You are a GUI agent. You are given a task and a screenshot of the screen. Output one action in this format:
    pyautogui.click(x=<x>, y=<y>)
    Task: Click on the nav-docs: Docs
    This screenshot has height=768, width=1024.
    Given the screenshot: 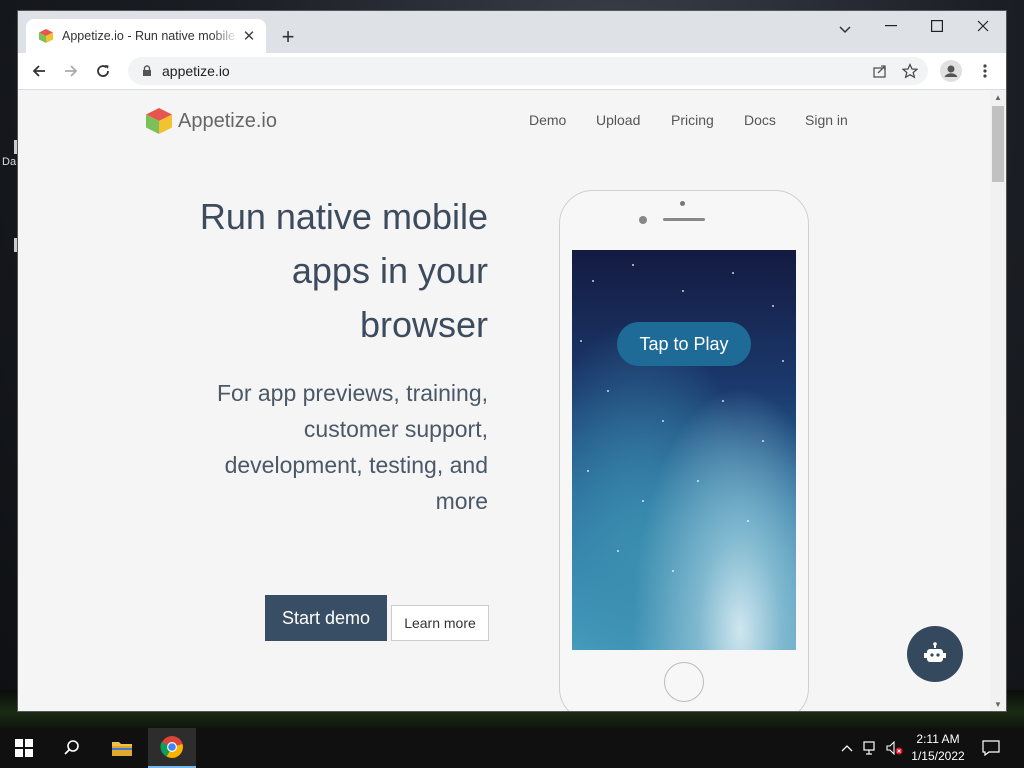 What is the action you would take?
    pyautogui.click(x=760, y=120)
    